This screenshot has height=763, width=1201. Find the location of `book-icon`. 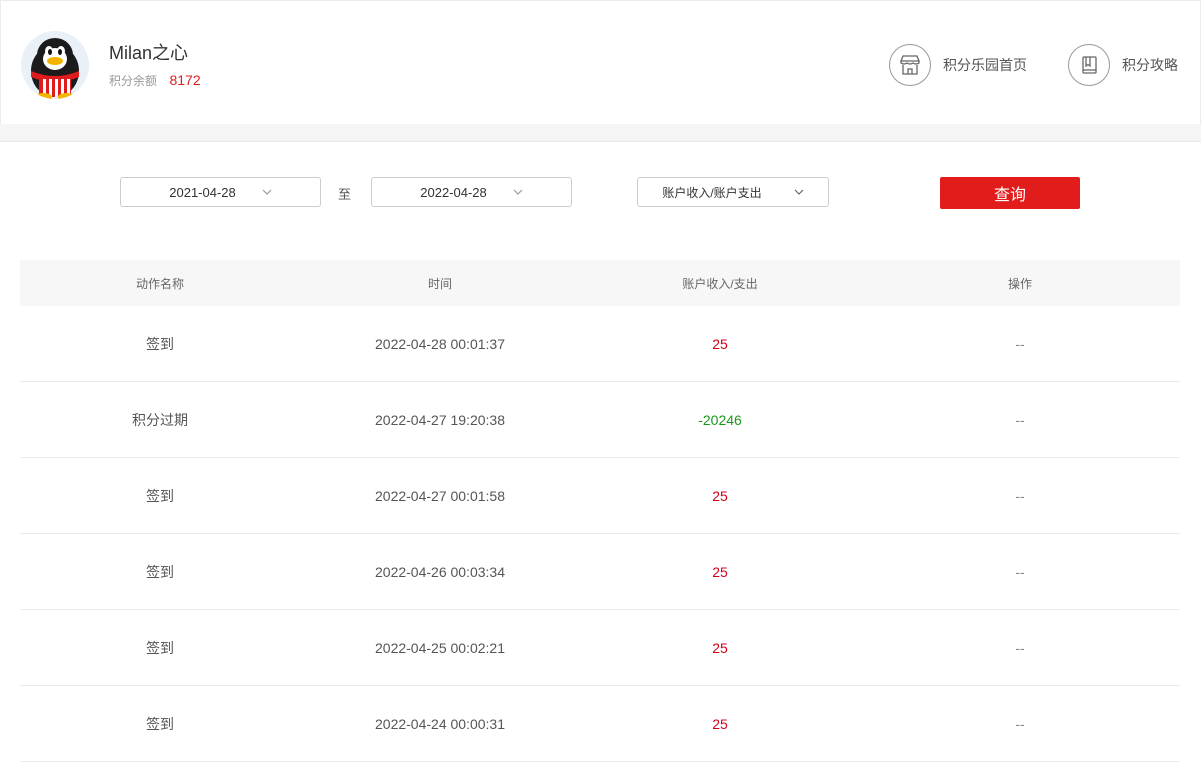

book-icon is located at coordinates (1089, 65).